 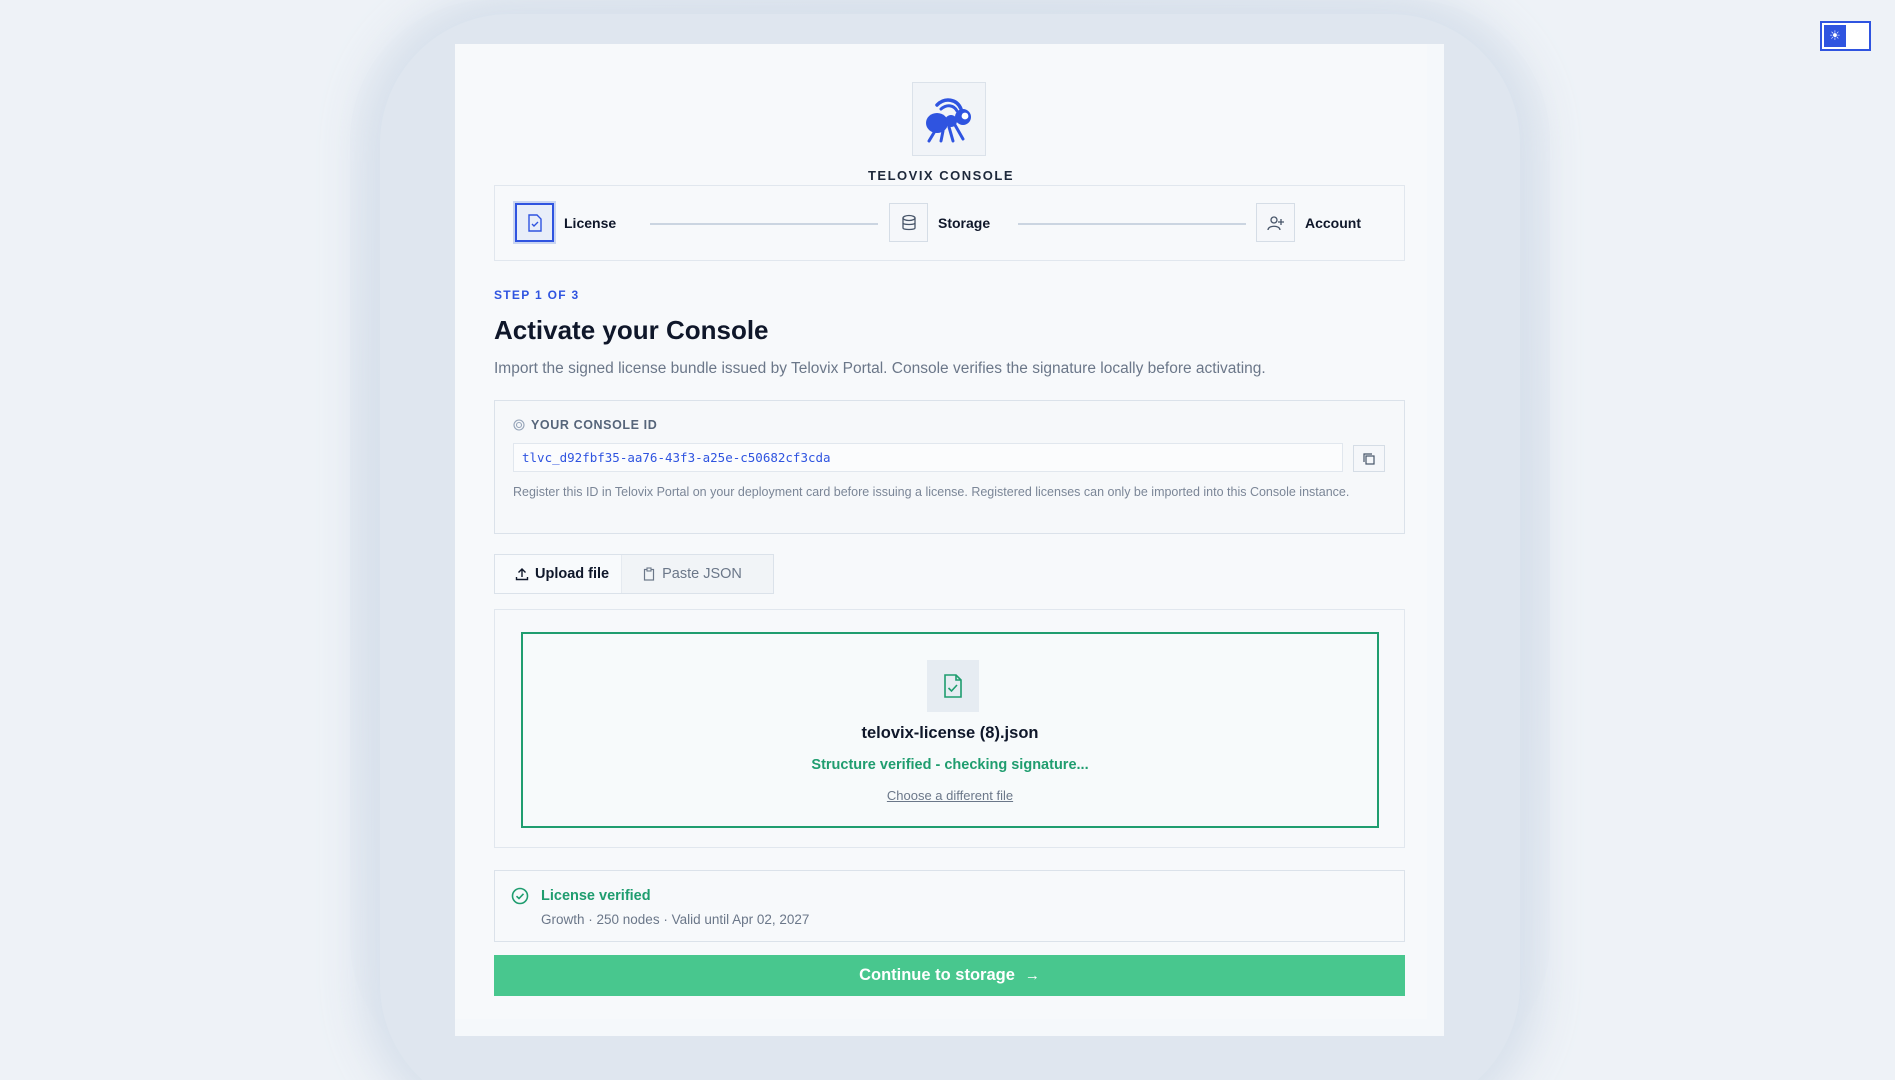 What do you see at coordinates (537, 295) in the screenshot?
I see `step-kicker: STEP 1 OF 3` at bounding box center [537, 295].